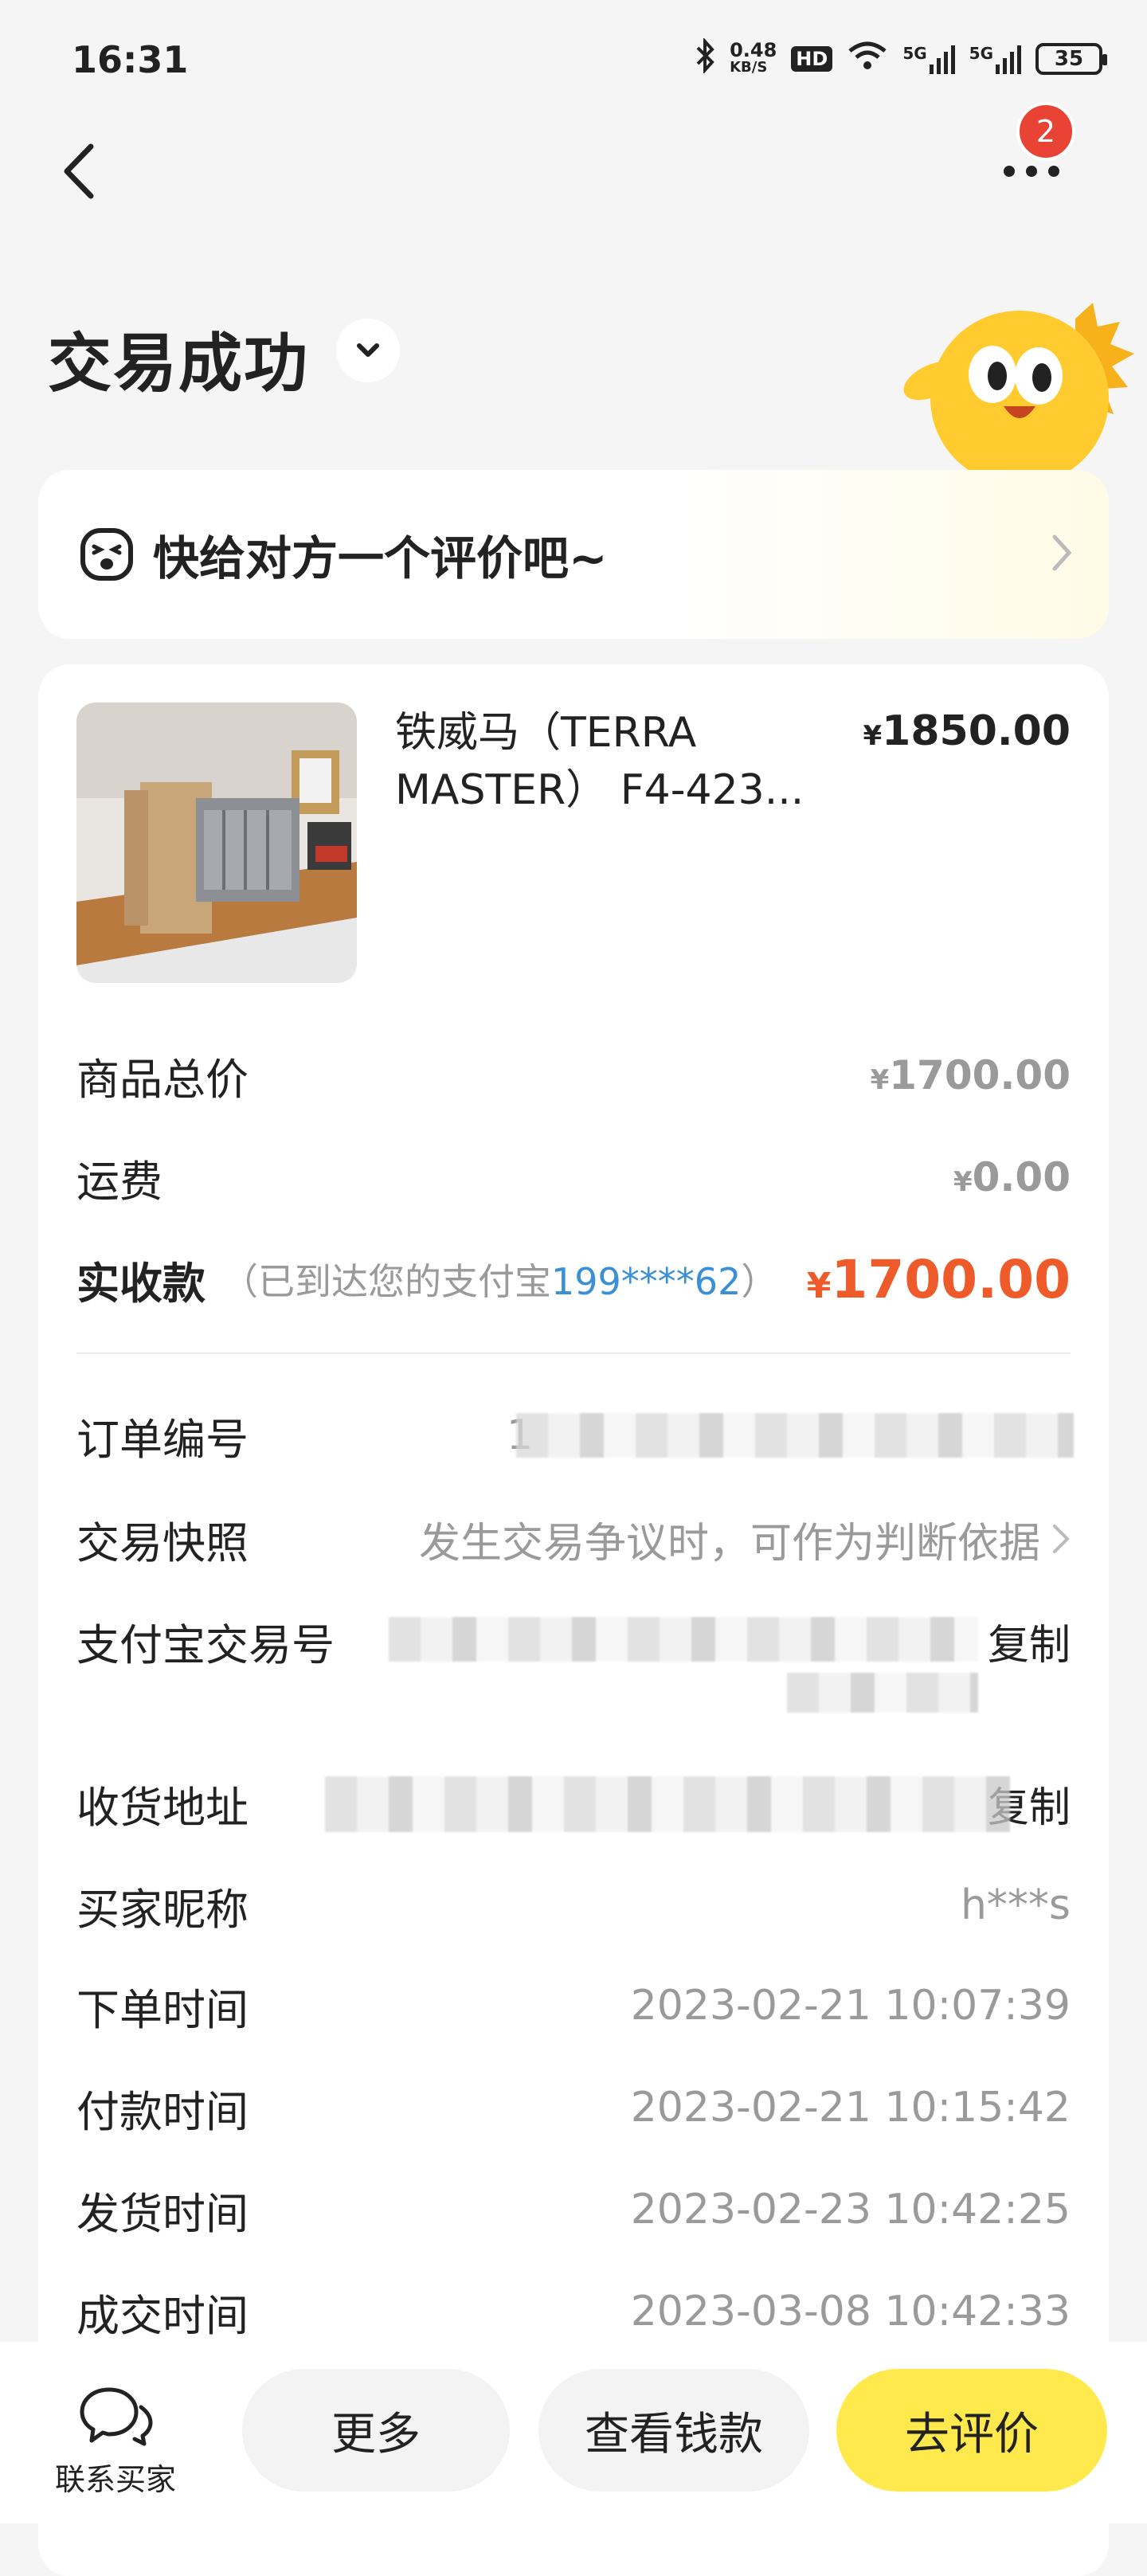 The image size is (1147, 2576). I want to click on review-prompt-card: 快给对方一个评价吧~, so click(573, 554).